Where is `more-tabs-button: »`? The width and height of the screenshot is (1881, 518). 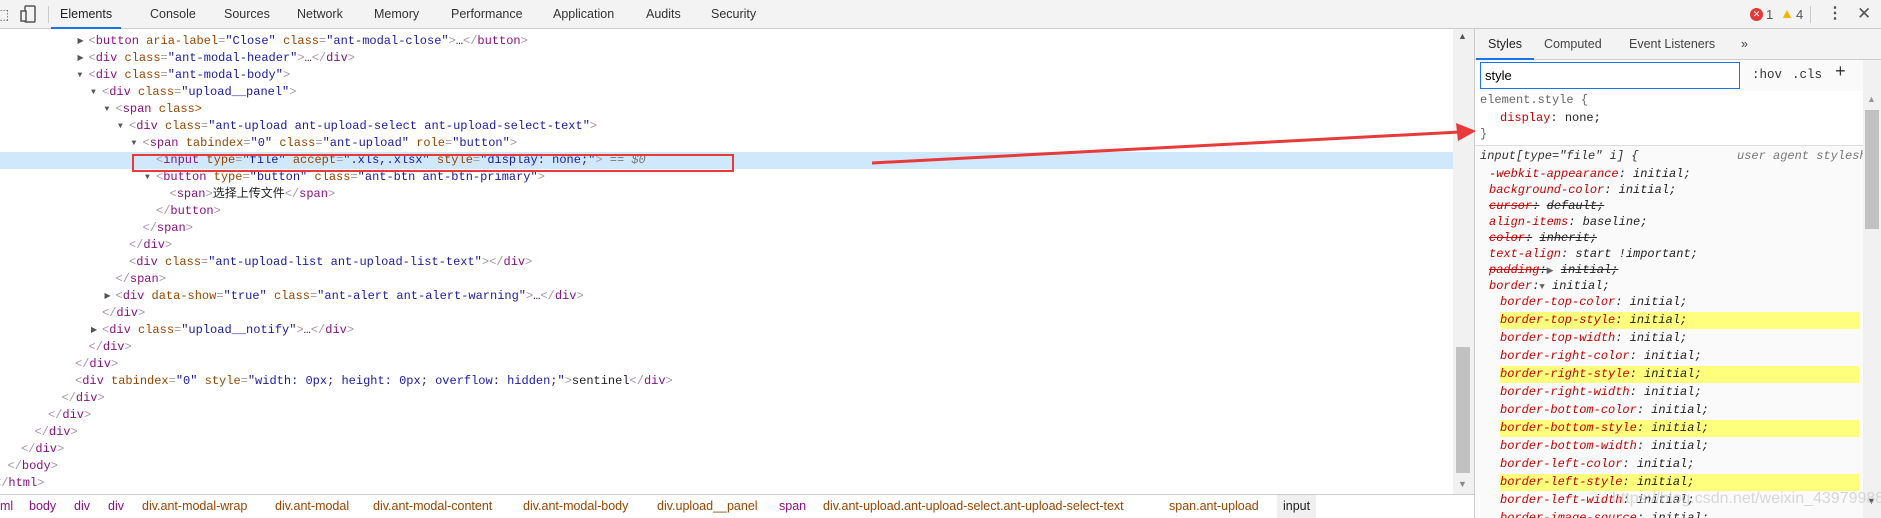 more-tabs-button: » is located at coordinates (1744, 44).